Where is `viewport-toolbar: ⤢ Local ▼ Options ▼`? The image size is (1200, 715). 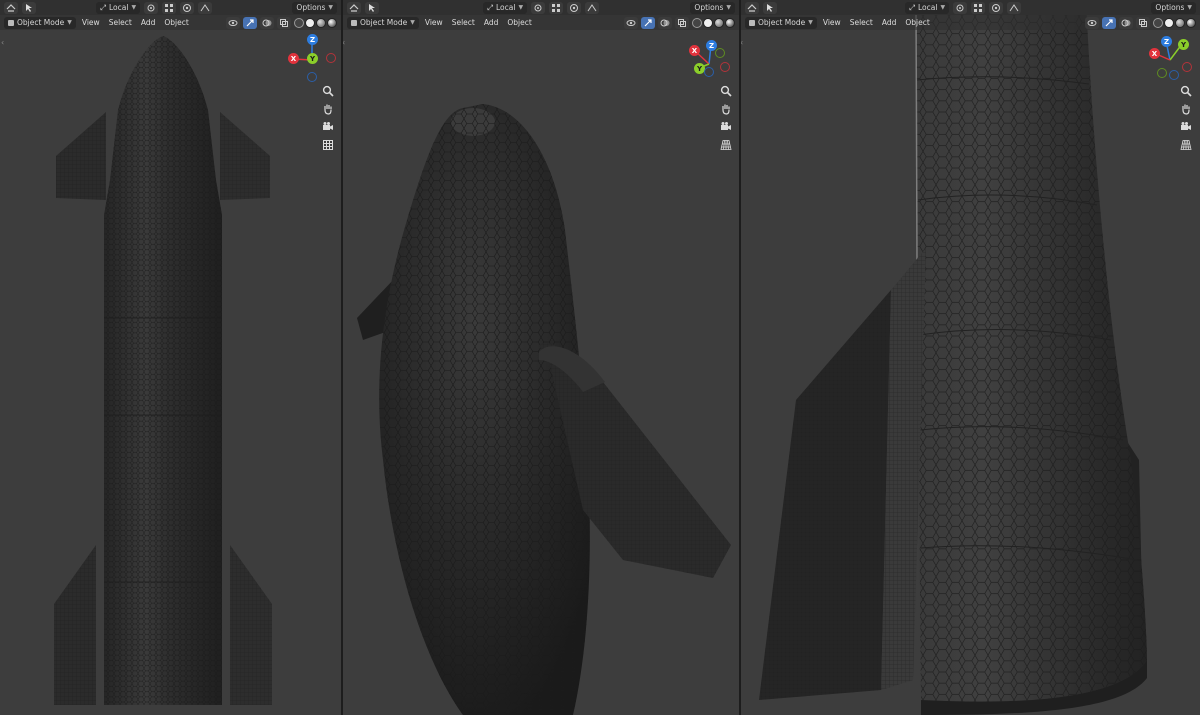 viewport-toolbar: ⤢ Local ▼ Options ▼ is located at coordinates (541, 7).